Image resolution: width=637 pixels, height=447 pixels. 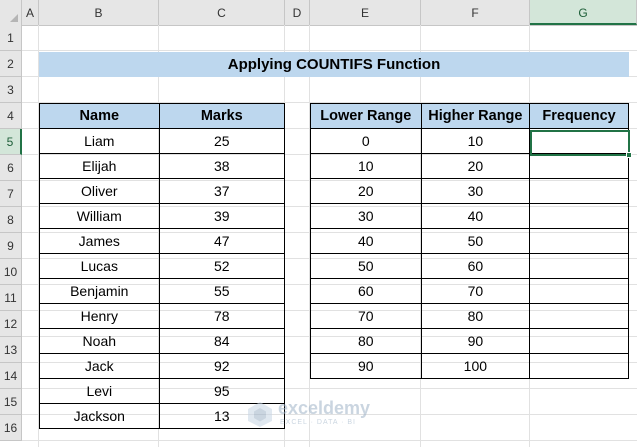 What do you see at coordinates (222, 116) in the screenshot?
I see `header-cell: Marks` at bounding box center [222, 116].